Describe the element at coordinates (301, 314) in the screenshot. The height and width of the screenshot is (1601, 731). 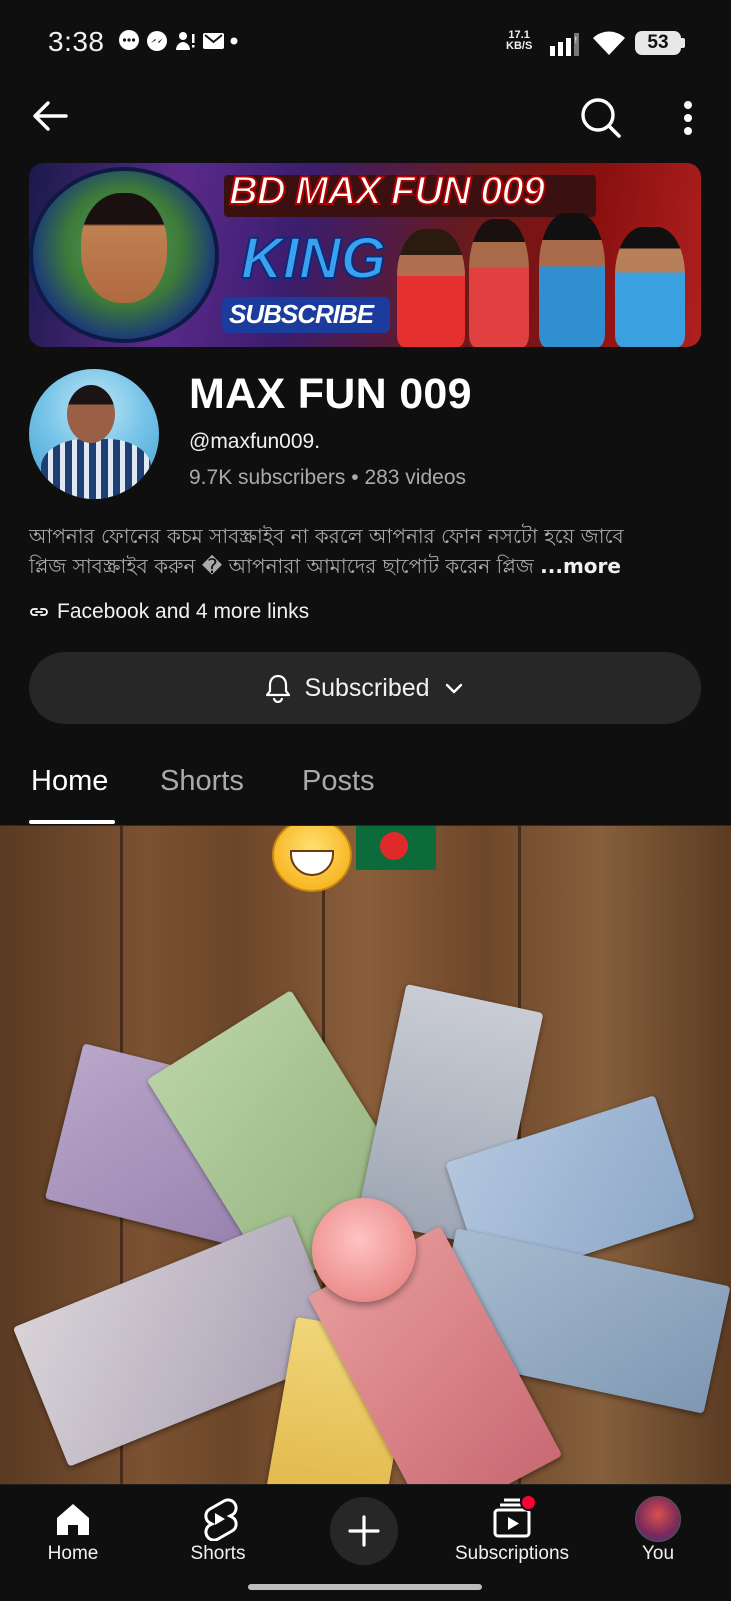
I see `banner-subscribe-text: SUBSCRIBE` at that location.